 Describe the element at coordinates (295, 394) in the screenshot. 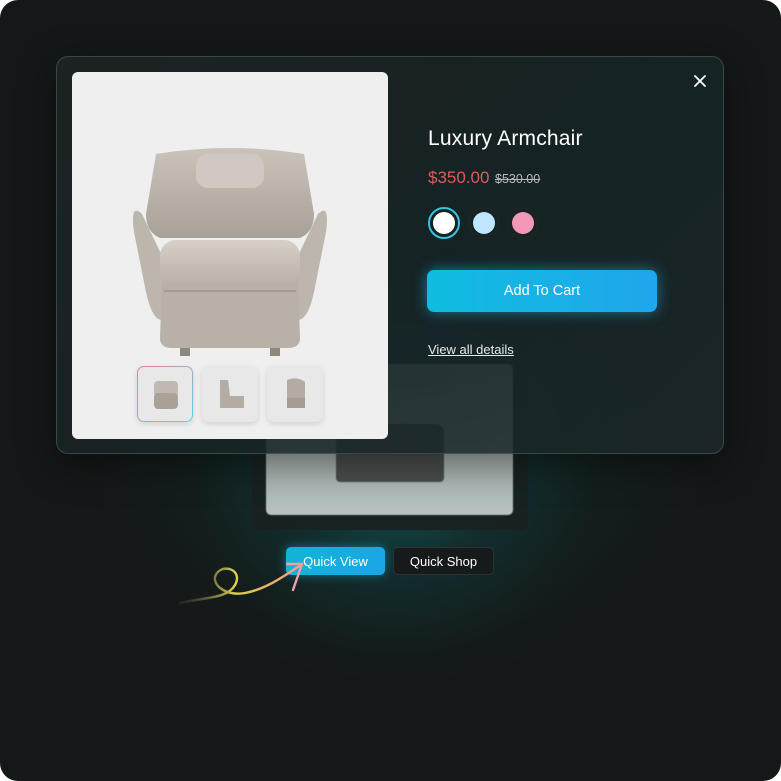

I see `thumbnail-back` at that location.